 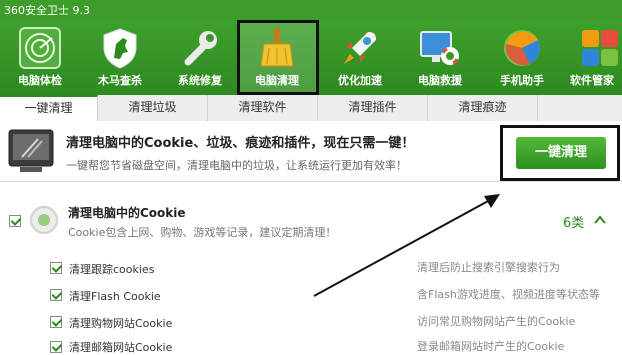 What do you see at coordinates (202, 232) in the screenshot?
I see `section-subtitle: Cookie包含上网、购物、游戏等记录，建议定期清理！` at bounding box center [202, 232].